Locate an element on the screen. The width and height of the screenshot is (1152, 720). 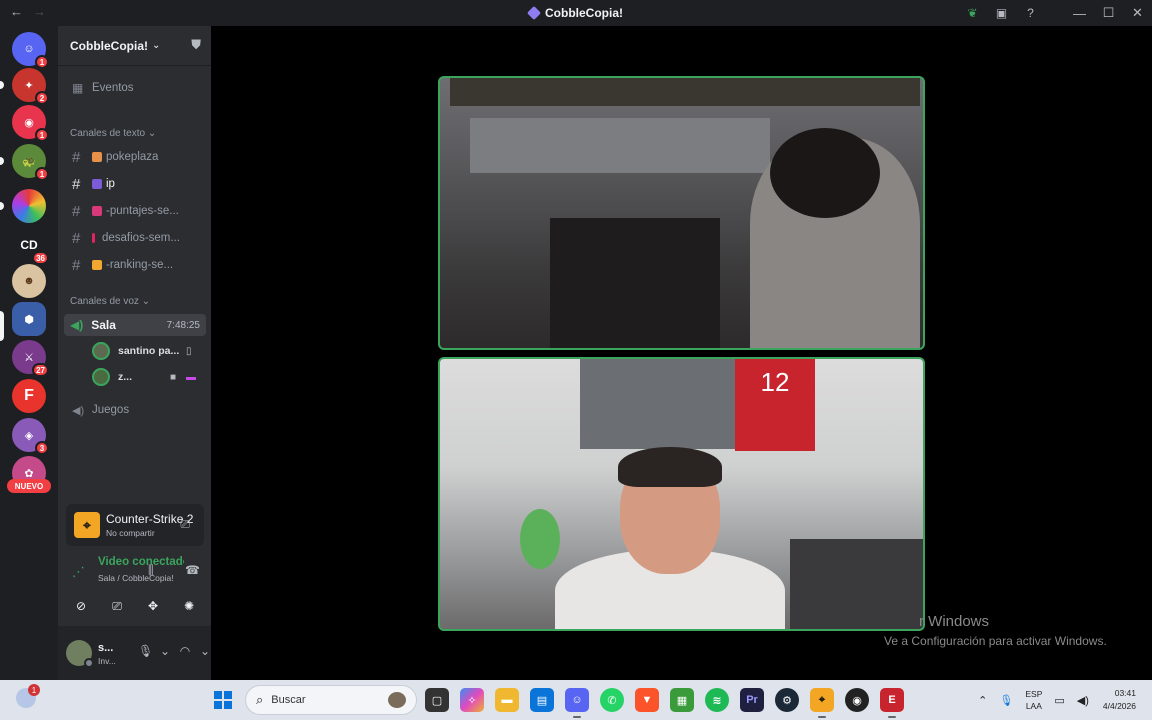
maximize-button: ☐ is located at coordinates (1108, 13).